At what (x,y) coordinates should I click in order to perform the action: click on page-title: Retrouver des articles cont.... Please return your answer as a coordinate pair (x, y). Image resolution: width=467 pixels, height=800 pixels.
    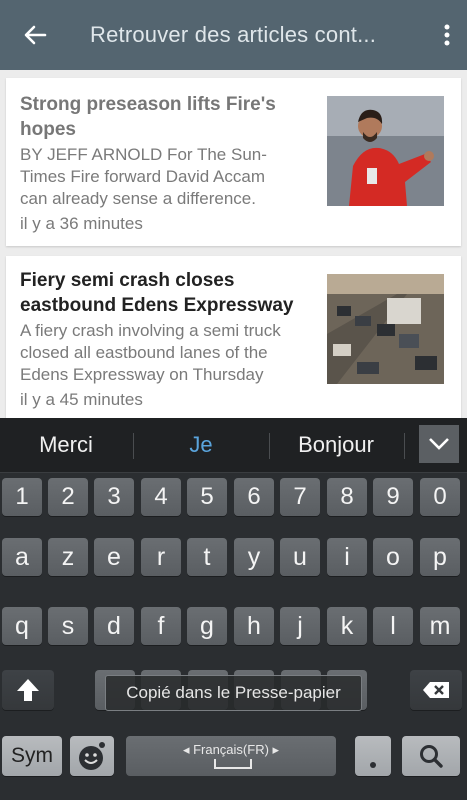
    Looking at the image, I should click on (233, 34).